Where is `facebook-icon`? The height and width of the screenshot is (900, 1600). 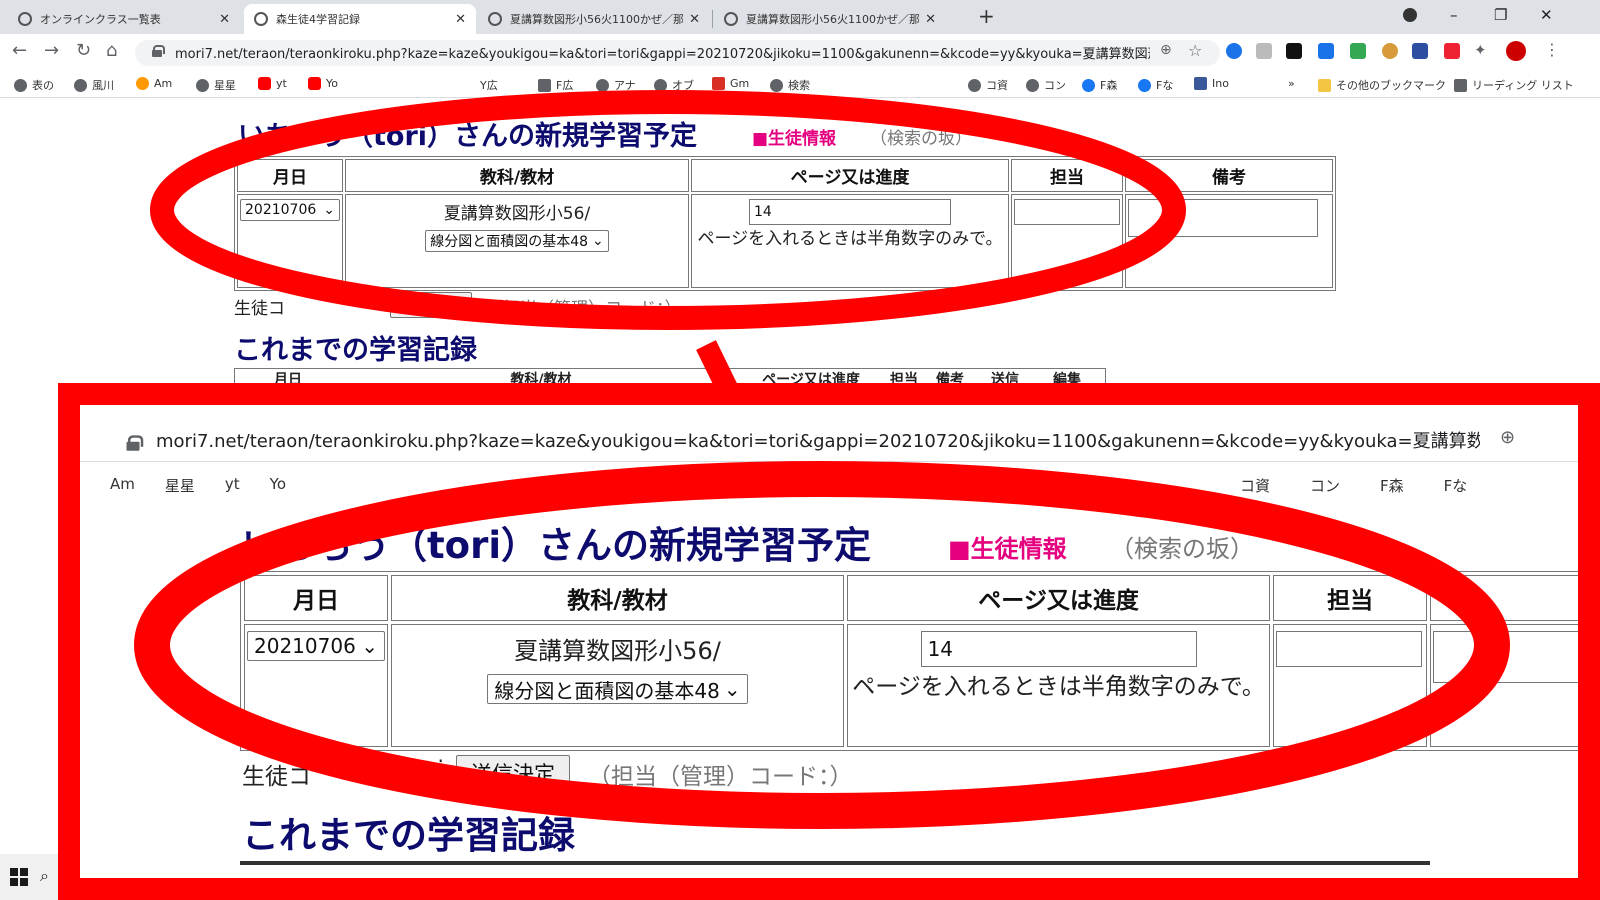
facebook-icon is located at coordinates (1144, 85).